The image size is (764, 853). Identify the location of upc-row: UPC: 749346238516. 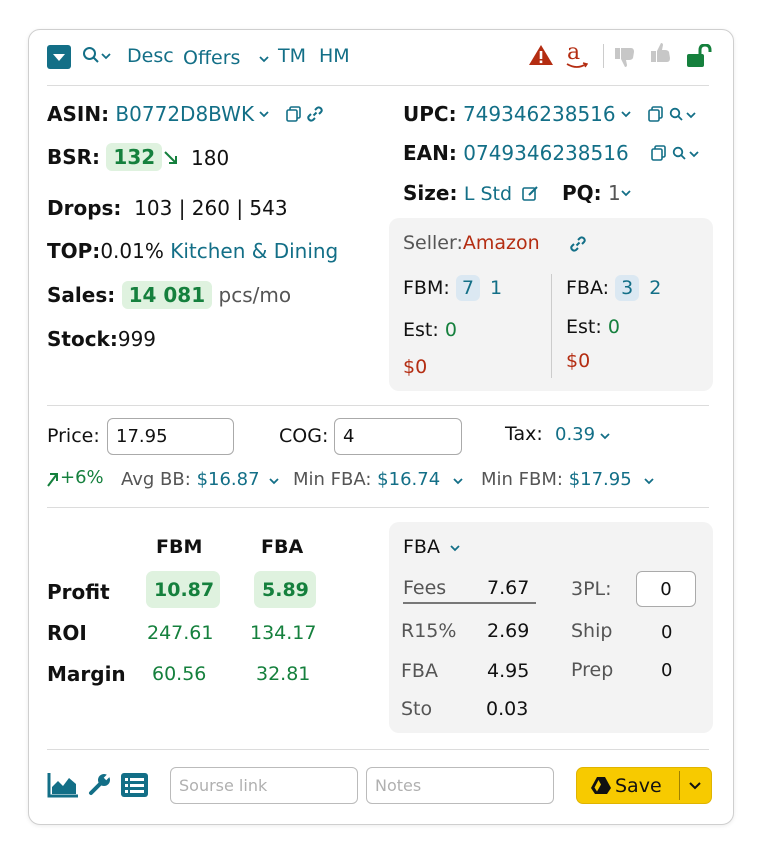
(509, 114).